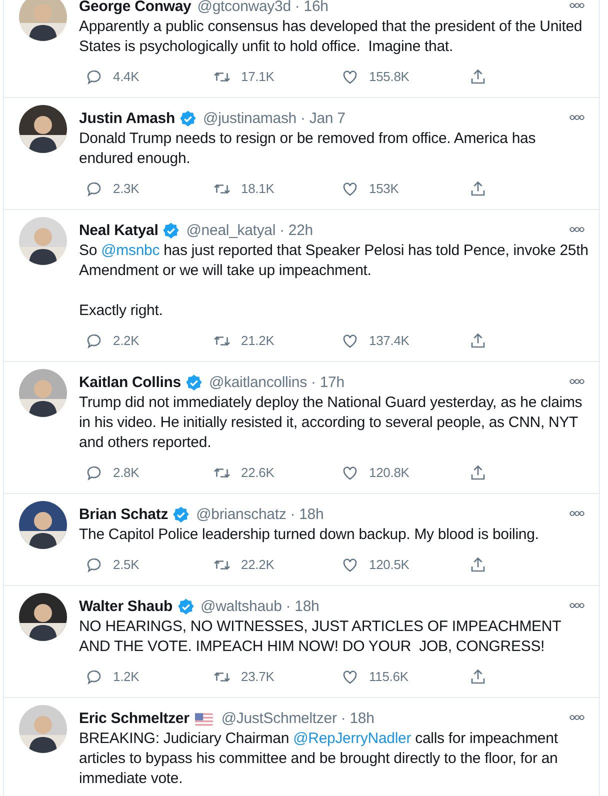 The width and height of the screenshot is (608, 796). What do you see at coordinates (309, 535) in the screenshot?
I see `tweet-text: The Capitol Police leadership turned down backup. My blood is boiling.` at bounding box center [309, 535].